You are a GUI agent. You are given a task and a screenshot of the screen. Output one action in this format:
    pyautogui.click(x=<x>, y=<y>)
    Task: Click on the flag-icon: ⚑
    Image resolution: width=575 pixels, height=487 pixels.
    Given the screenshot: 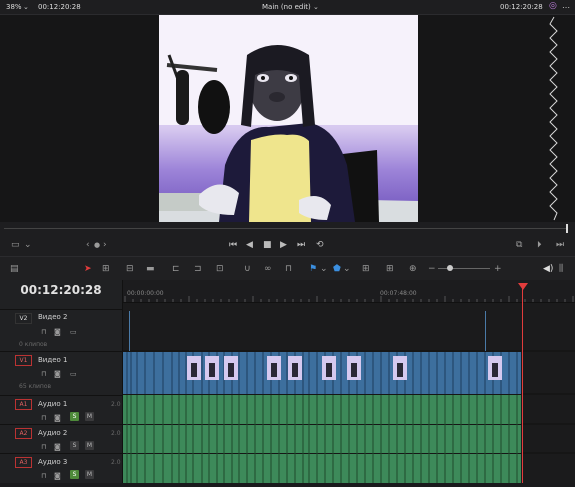 What is the action you would take?
    pyautogui.click(x=313, y=269)
    